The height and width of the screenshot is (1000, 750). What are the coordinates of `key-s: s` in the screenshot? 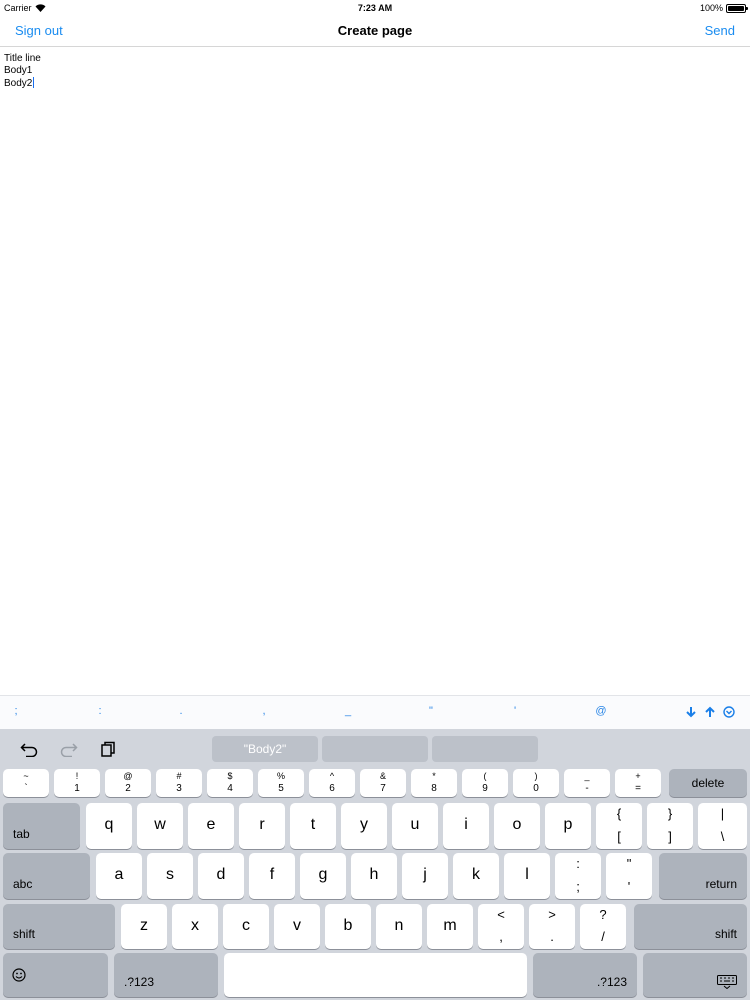 It's located at (170, 876).